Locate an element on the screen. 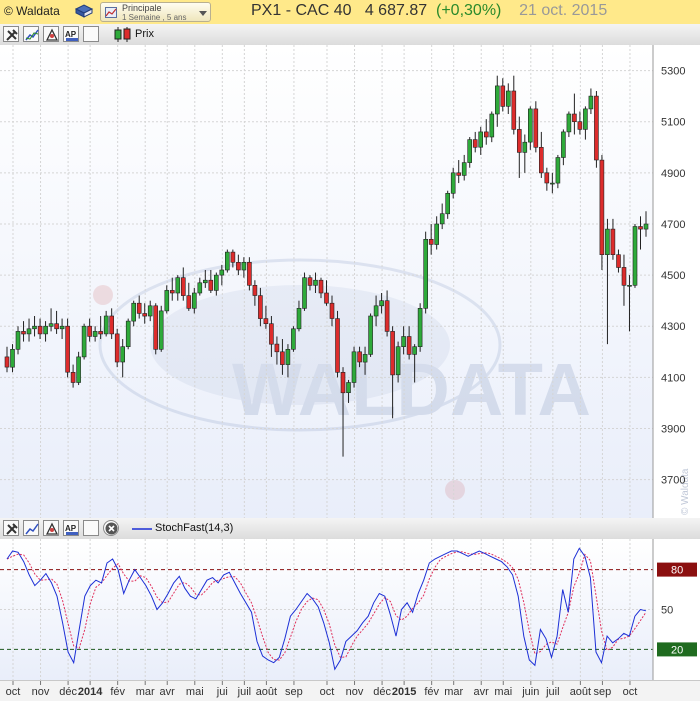 The image size is (700, 701). price-legend: Prix is located at coordinates (144, 34).